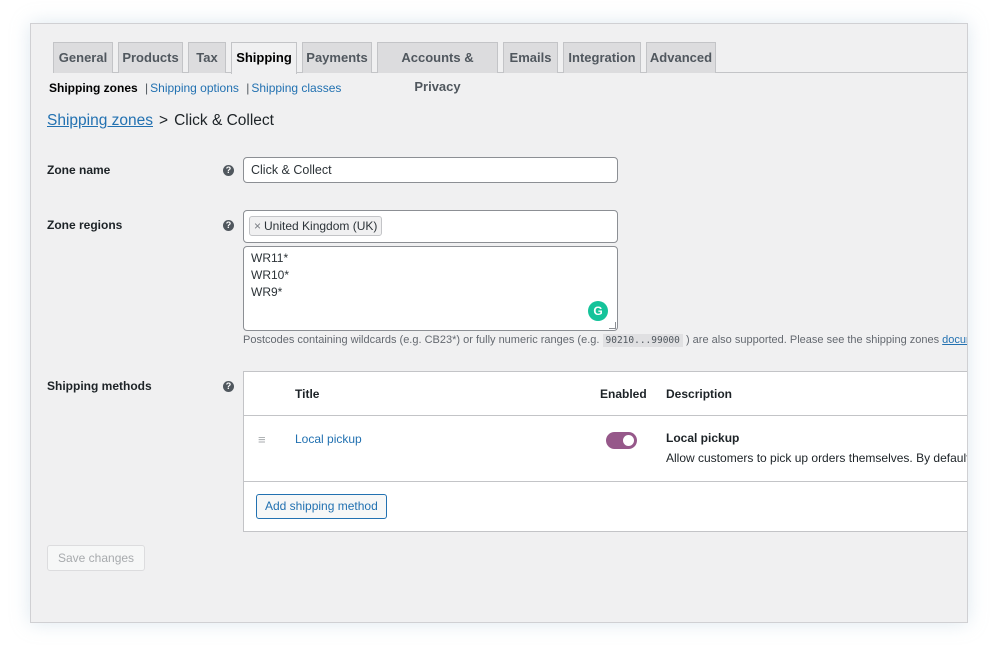  What do you see at coordinates (598, 311) in the screenshot?
I see `grammarly-icon: G` at bounding box center [598, 311].